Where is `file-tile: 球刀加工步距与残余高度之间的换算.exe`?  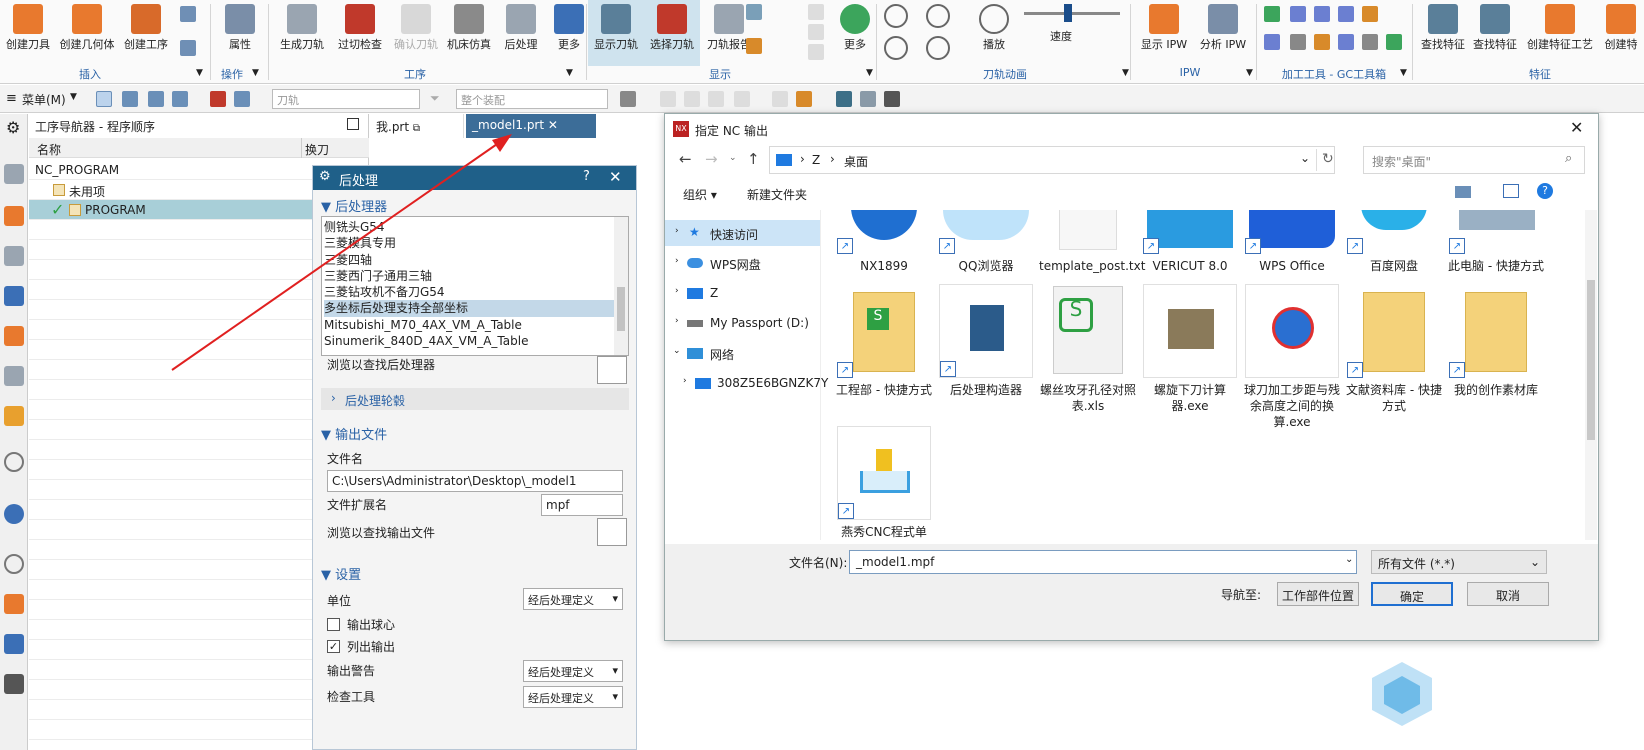
file-tile: 球刀加工步距与残余高度之间的换算.exe is located at coordinates (1292, 357).